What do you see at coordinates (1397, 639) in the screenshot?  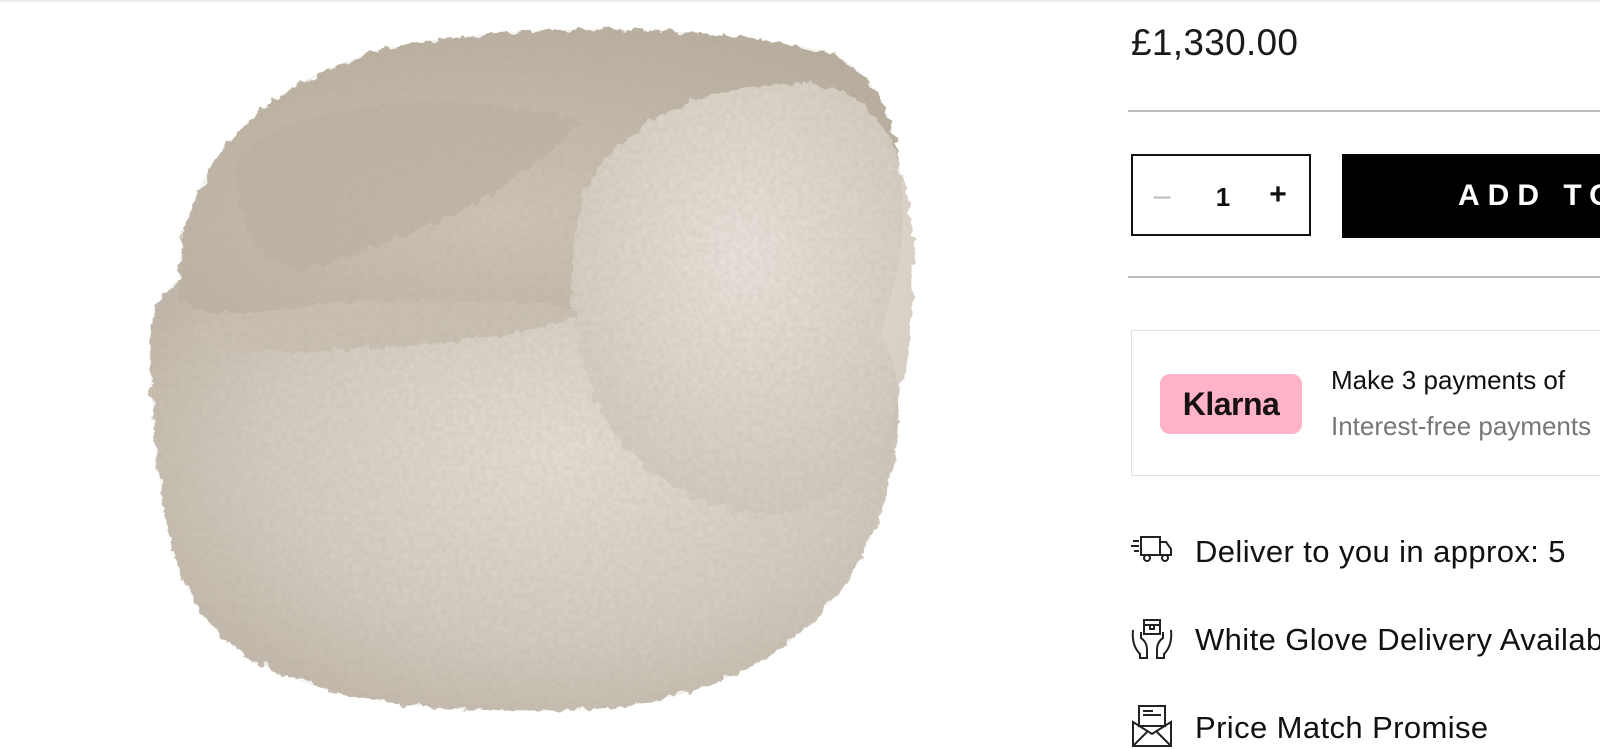 I see `feature-label: White Glove Delivery Available` at bounding box center [1397, 639].